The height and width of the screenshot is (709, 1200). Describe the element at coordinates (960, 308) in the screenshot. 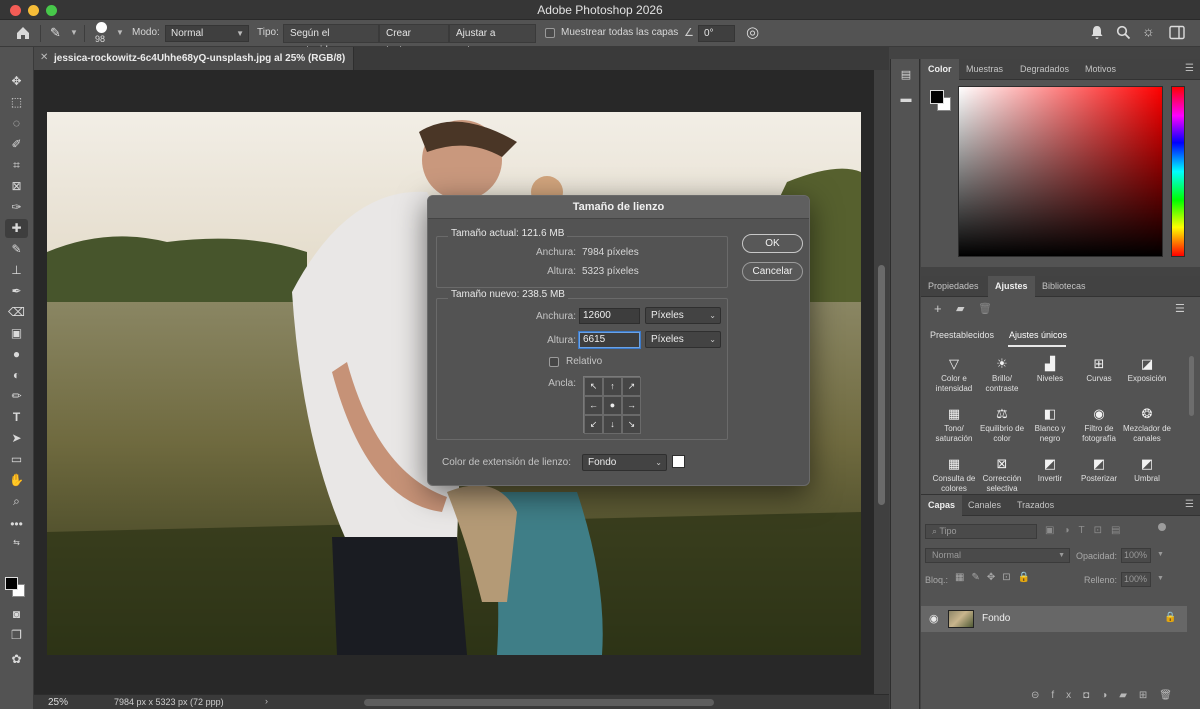

I see `folder-icon: ▰` at that location.